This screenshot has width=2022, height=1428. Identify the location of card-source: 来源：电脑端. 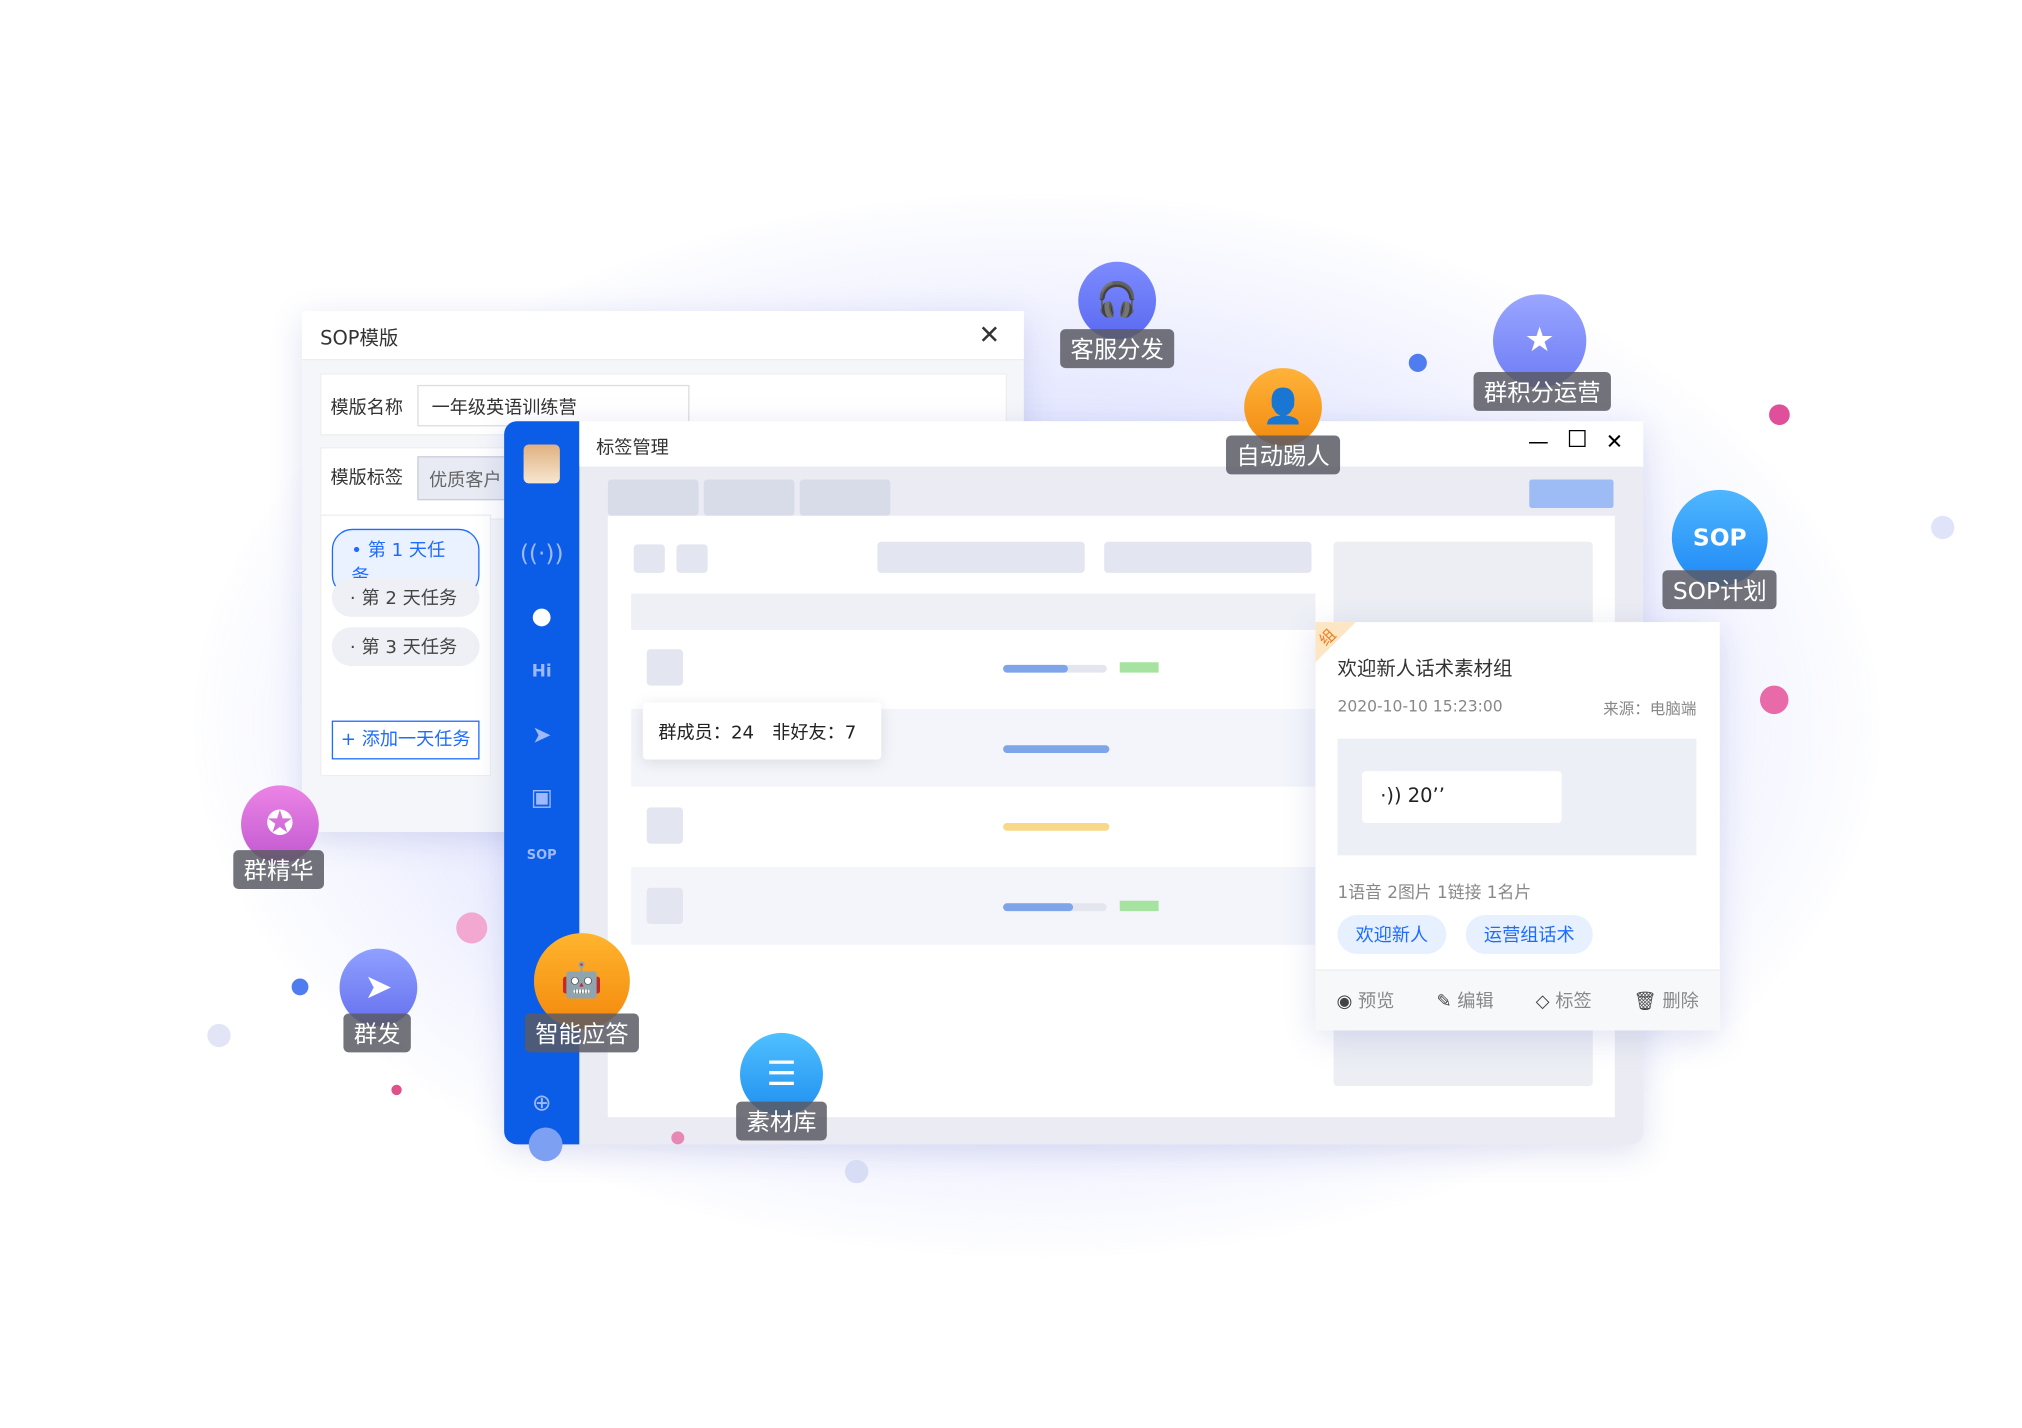
(1650, 708).